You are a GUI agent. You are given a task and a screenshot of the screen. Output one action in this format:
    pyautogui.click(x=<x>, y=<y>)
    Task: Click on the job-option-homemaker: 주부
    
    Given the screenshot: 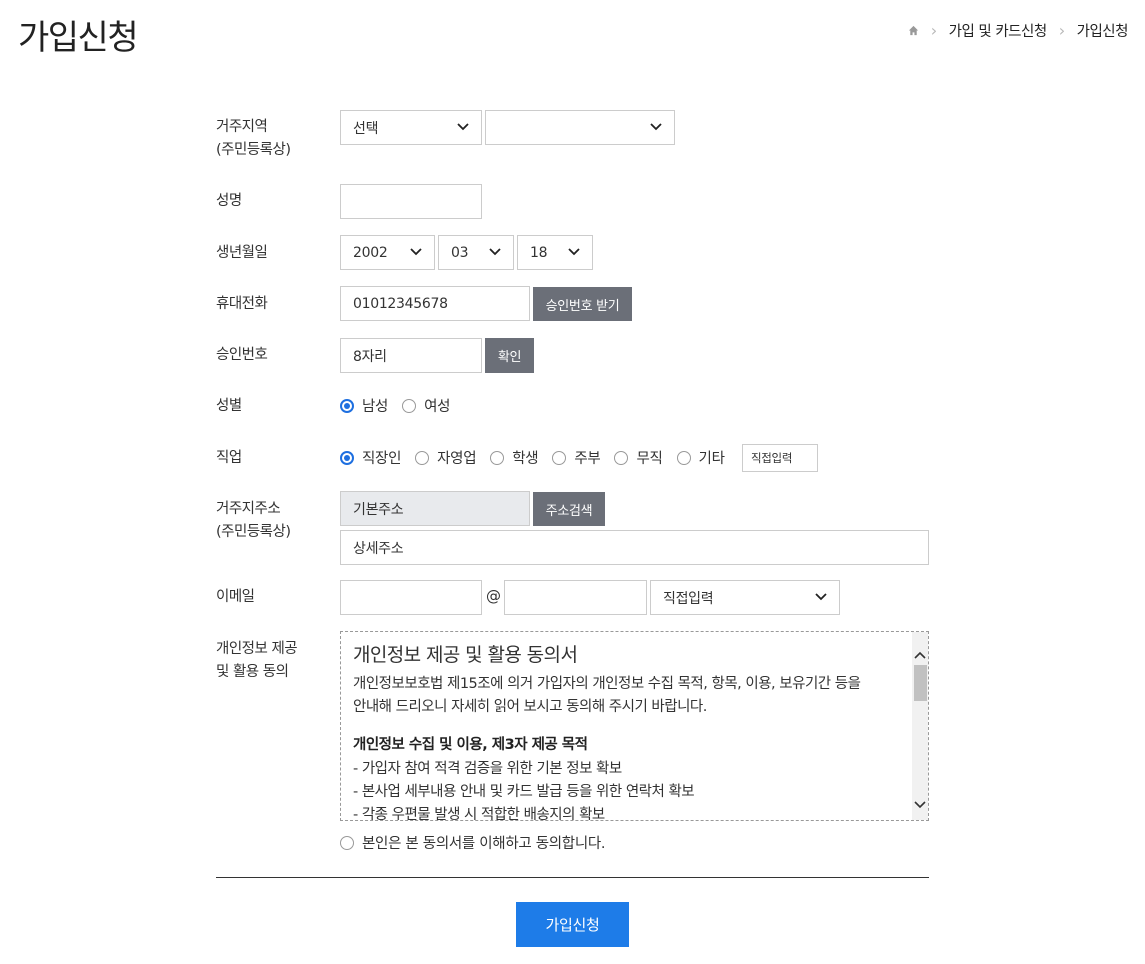 What is the action you would take?
    pyautogui.click(x=576, y=457)
    